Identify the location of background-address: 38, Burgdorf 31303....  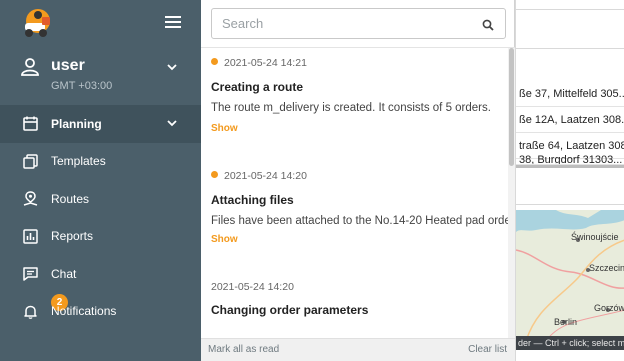
(571, 159).